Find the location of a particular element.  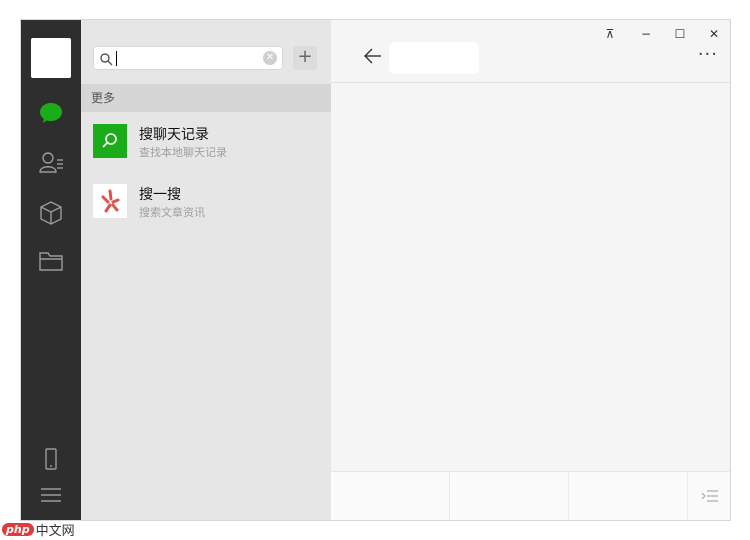

folder-icon is located at coordinates (51, 261).